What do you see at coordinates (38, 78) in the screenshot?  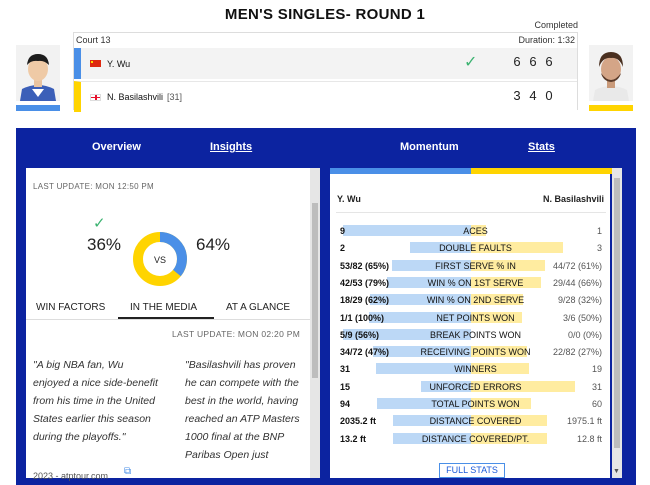 I see `player-photo-wu` at bounding box center [38, 78].